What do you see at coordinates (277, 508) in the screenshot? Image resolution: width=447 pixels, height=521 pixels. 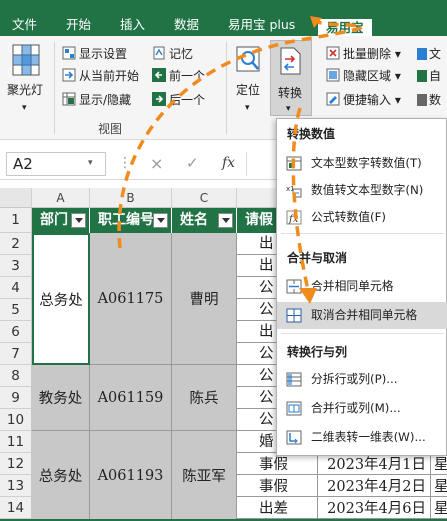 I see `leave-cell: 出差` at bounding box center [277, 508].